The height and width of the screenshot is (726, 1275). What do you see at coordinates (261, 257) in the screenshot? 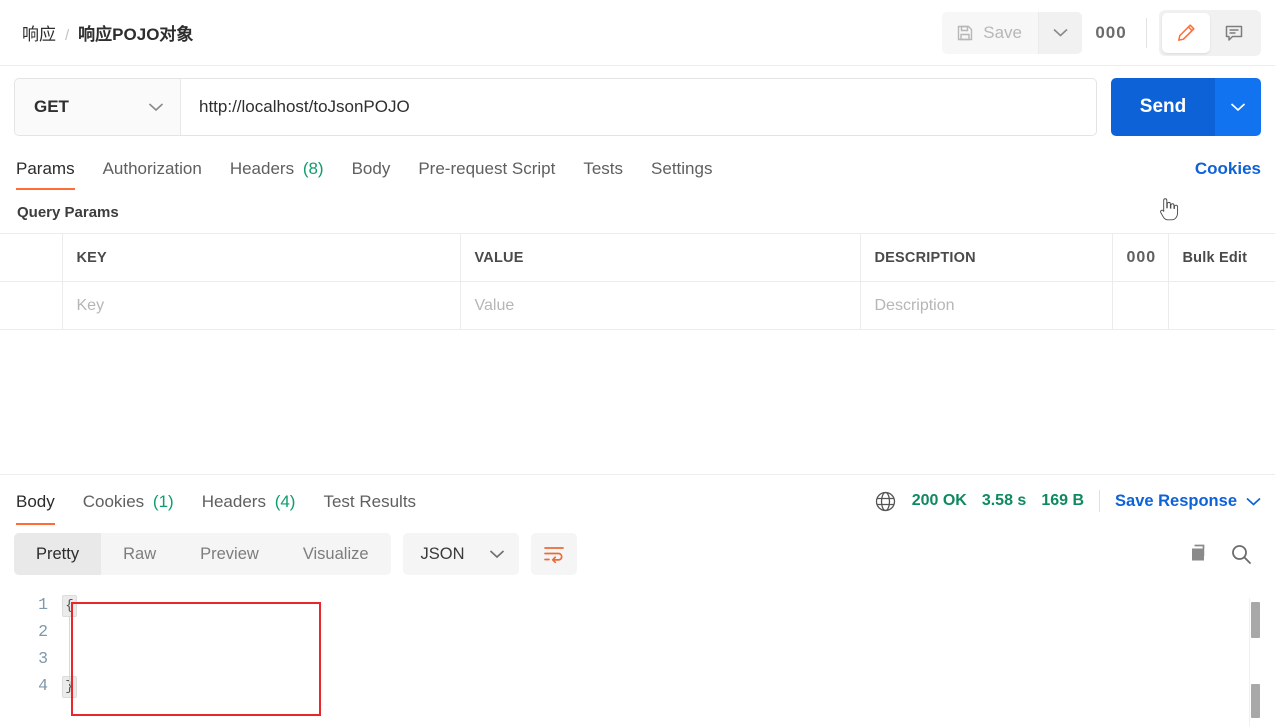
I see `column-header-key: KEY` at bounding box center [261, 257].